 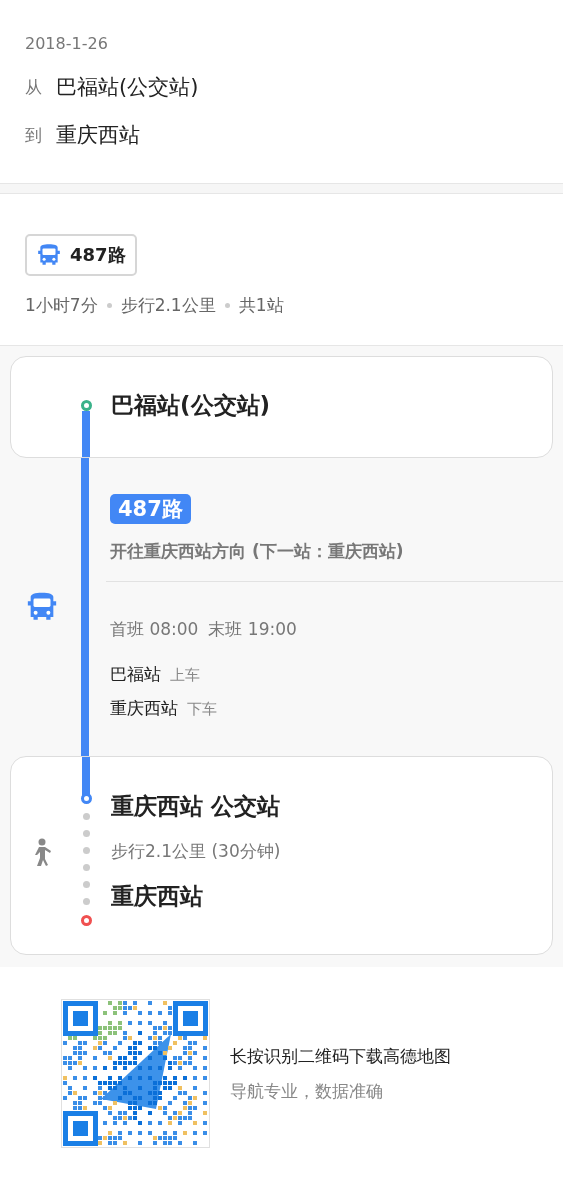 I want to click on stop-action: 上车, so click(x=185, y=675).